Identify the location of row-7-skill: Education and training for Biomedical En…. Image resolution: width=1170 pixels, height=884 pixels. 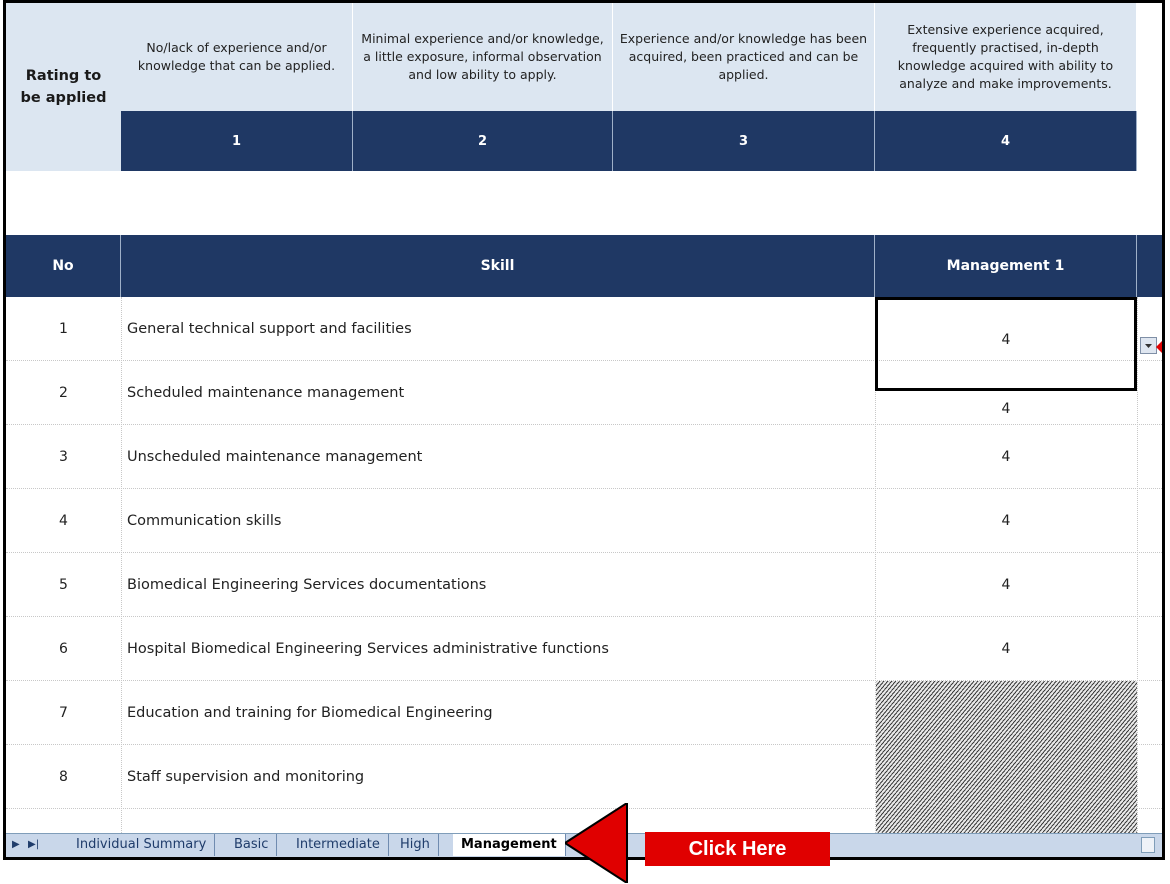
(310, 713).